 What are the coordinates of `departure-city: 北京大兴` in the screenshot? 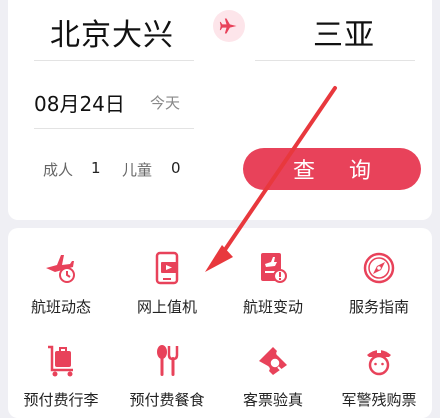 It's located at (112, 32).